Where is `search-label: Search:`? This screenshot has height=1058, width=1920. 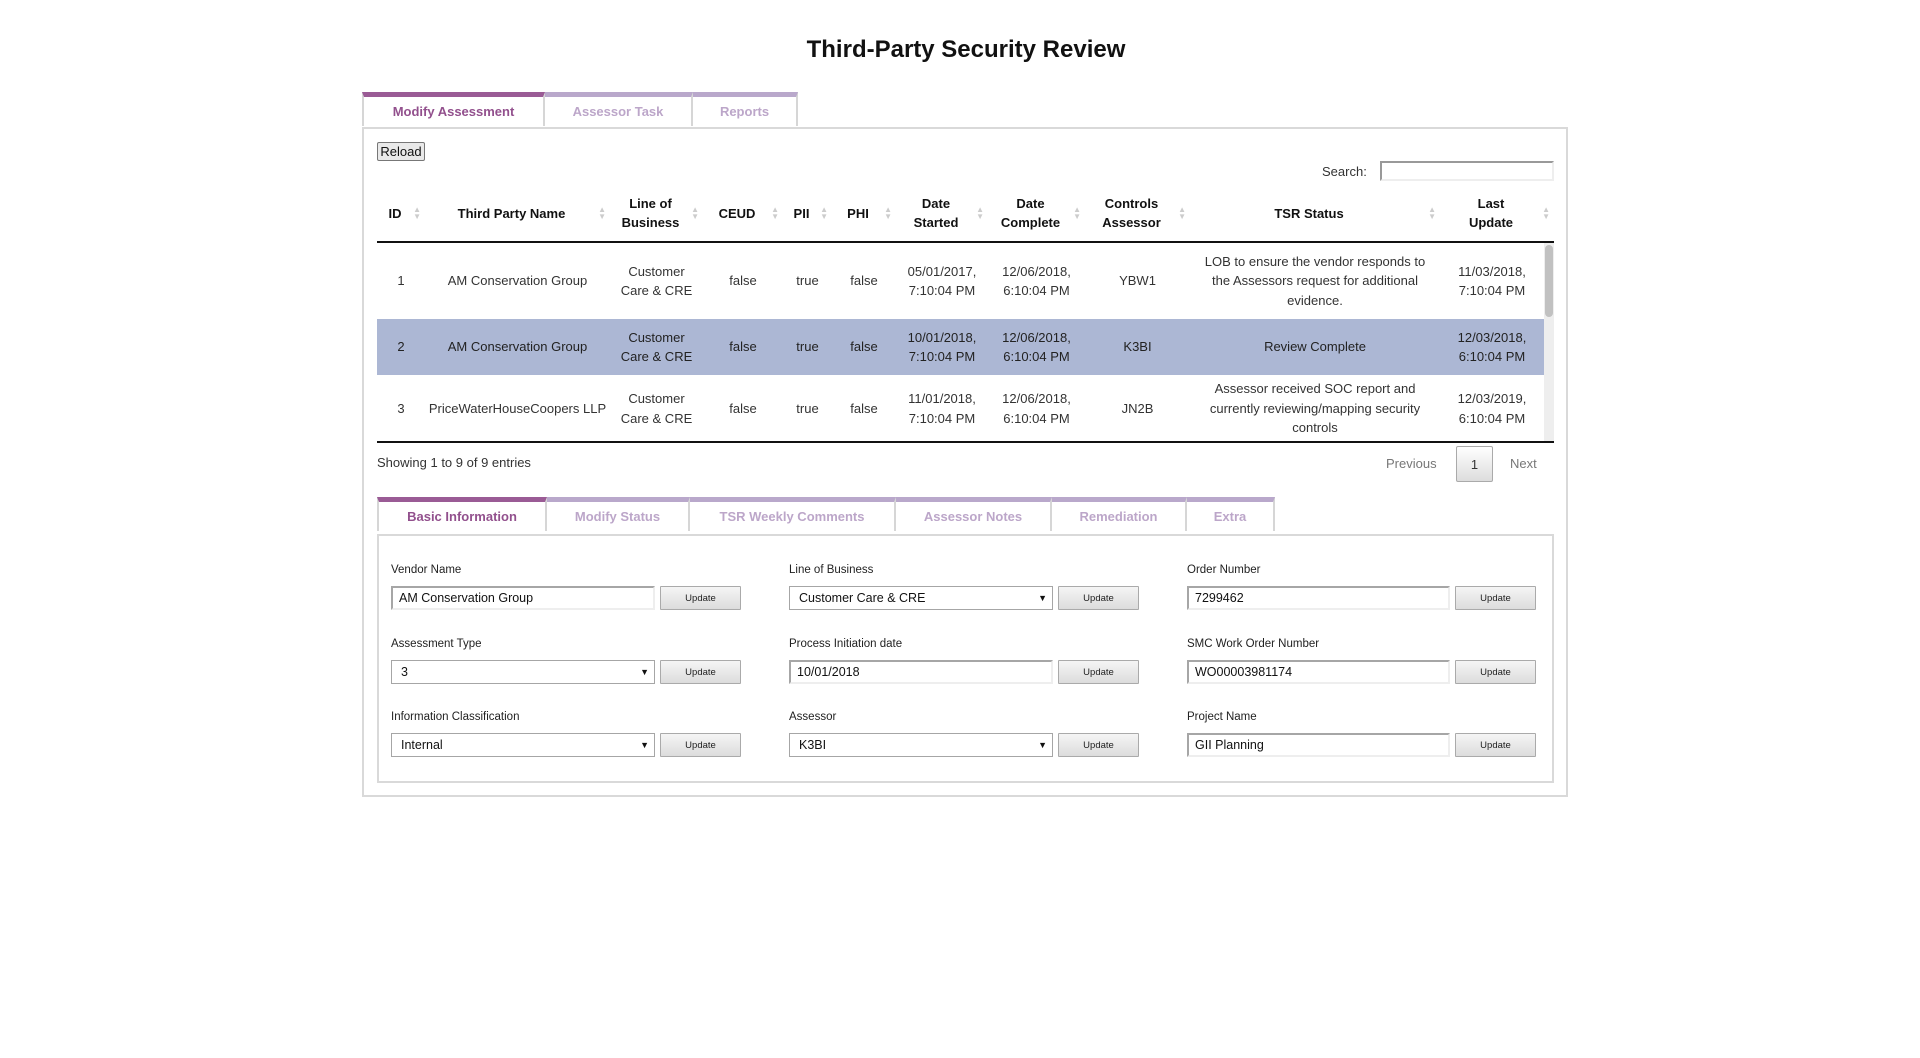 search-label: Search: is located at coordinates (1344, 171).